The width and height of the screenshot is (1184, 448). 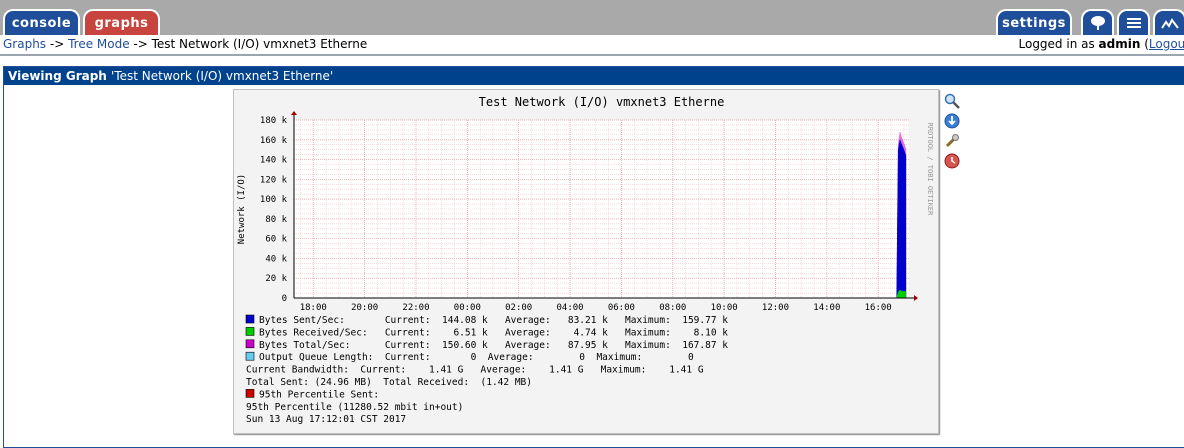 I want to click on download-arrow-icon, so click(x=952, y=121).